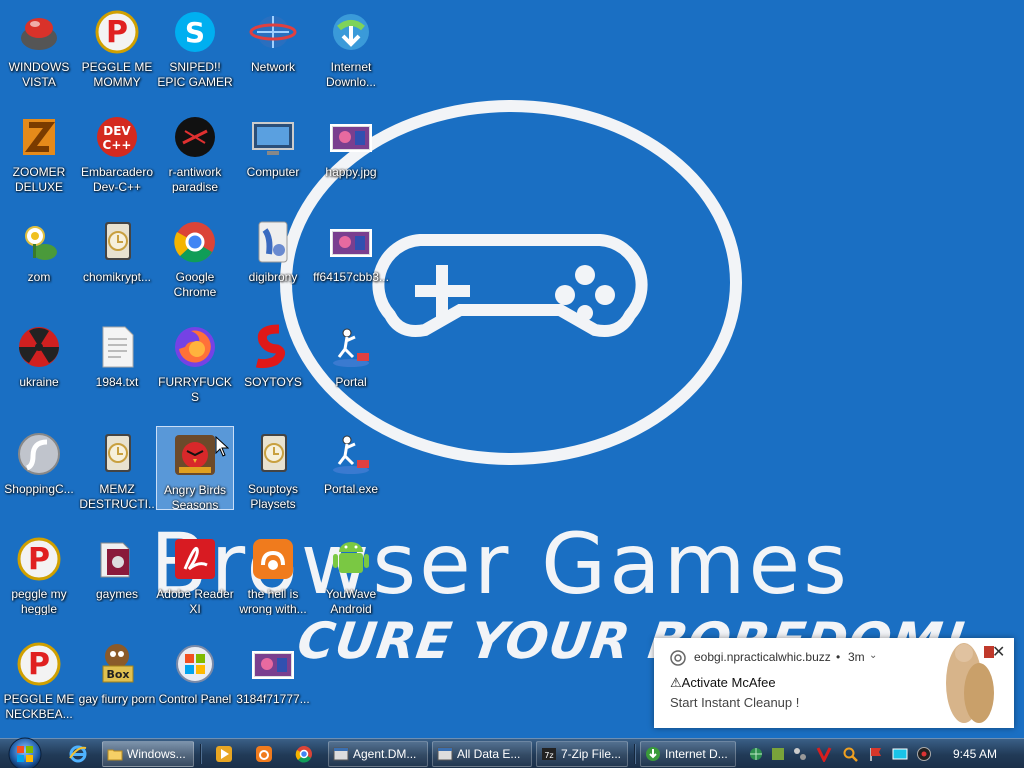  What do you see at coordinates (351, 172) in the screenshot?
I see `desktop-icon-label: happy.jpg` at bounding box center [351, 172].